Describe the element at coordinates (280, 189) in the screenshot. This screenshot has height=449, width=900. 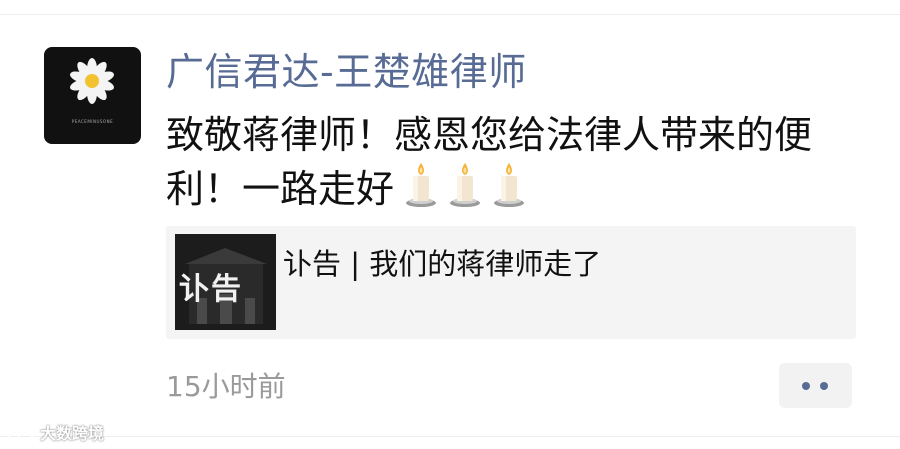
I see `post-text-line-2-text: 利！一路走好` at that location.